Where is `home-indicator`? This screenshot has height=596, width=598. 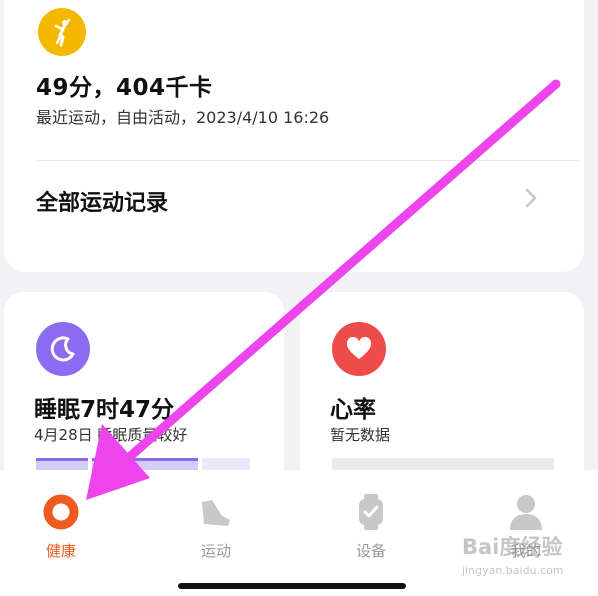
home-indicator is located at coordinates (292, 586).